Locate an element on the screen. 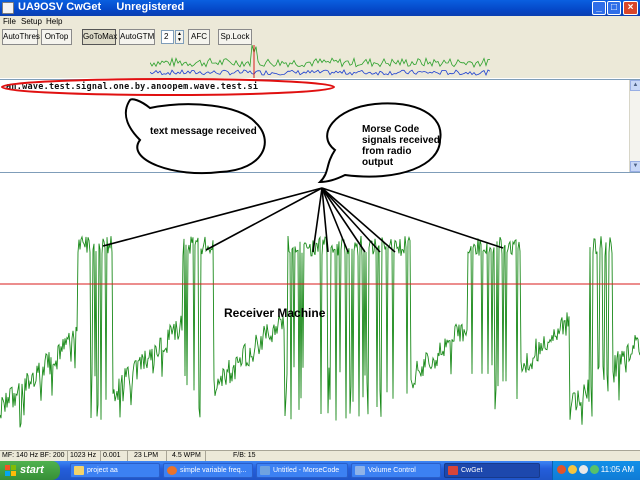  volume-icon is located at coordinates (583, 469).